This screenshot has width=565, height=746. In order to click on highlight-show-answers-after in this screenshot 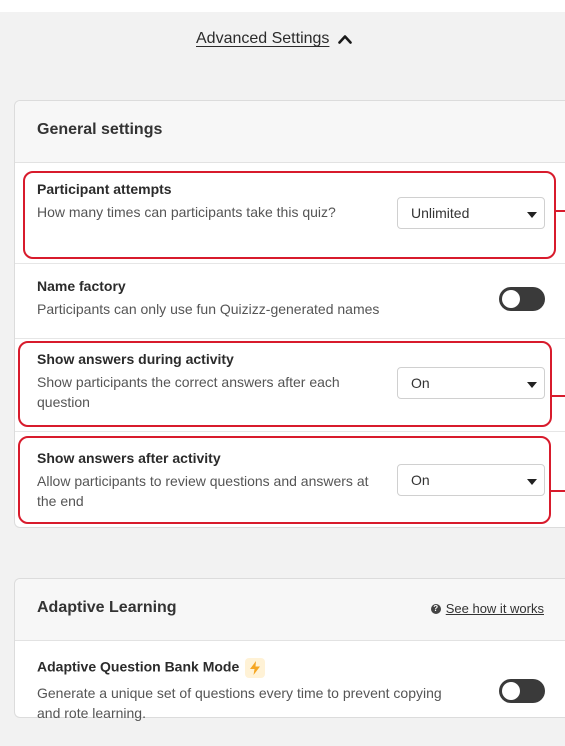, I will do `click(284, 480)`.